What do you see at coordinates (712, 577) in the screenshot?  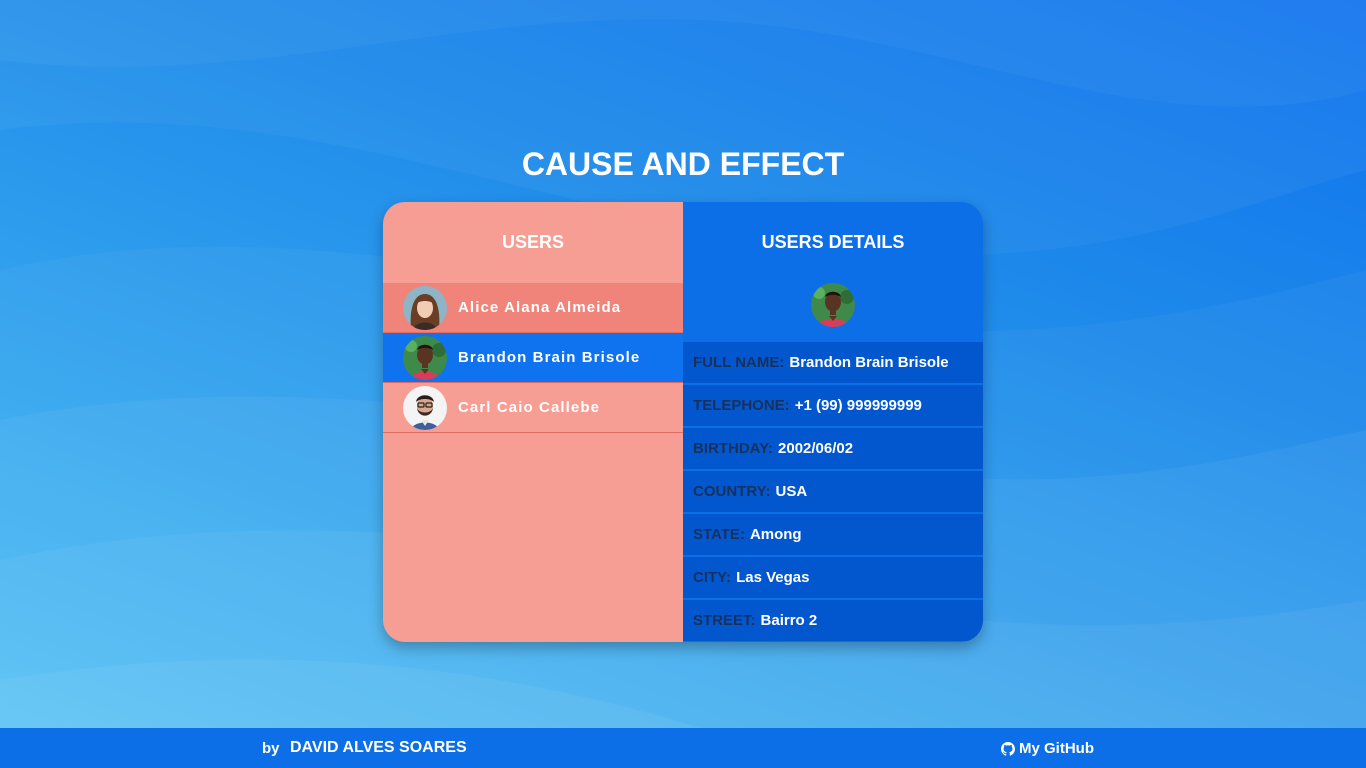 I see `detail-label: CITY:` at bounding box center [712, 577].